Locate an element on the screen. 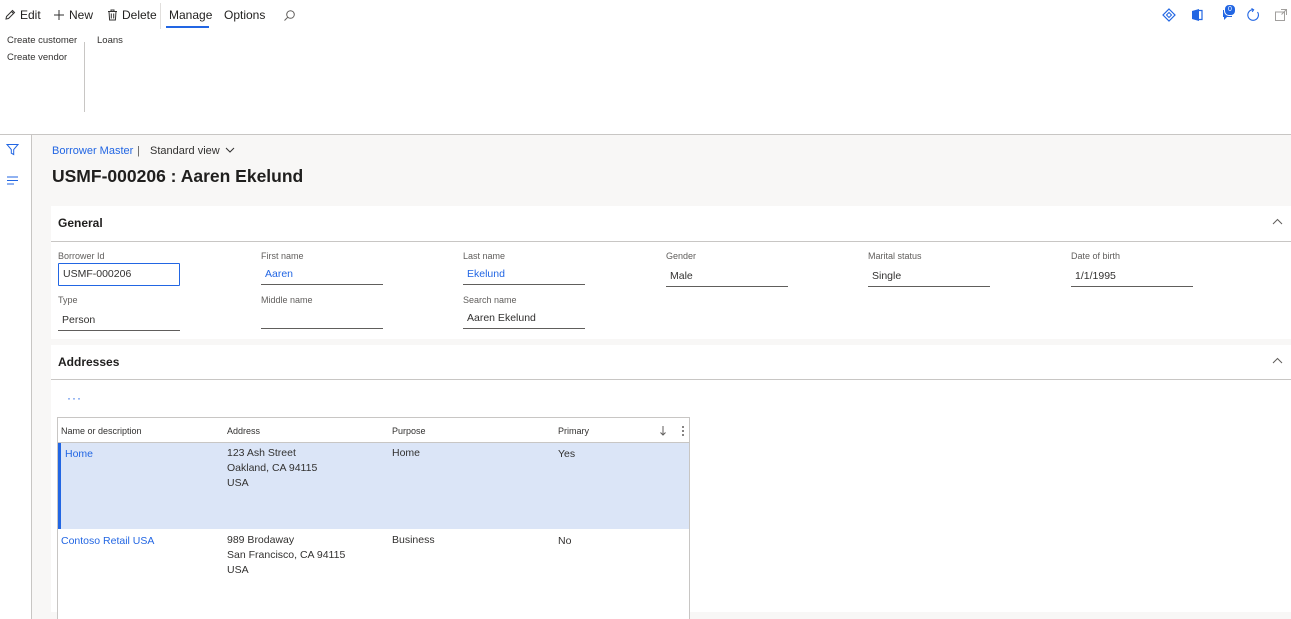 This screenshot has width=1291, height=619. last-name-label: Last name is located at coordinates (484, 256).